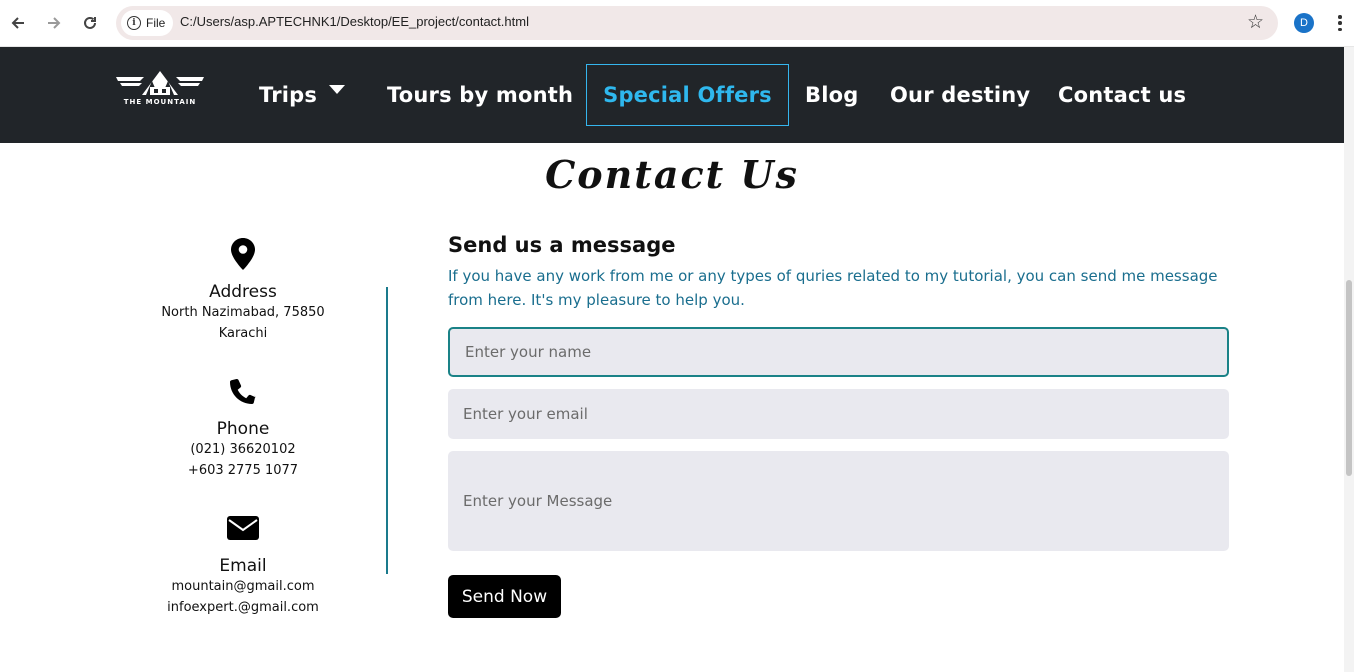 The image size is (1354, 672). What do you see at coordinates (156, 23) in the screenshot?
I see `site-info-label: File` at bounding box center [156, 23].